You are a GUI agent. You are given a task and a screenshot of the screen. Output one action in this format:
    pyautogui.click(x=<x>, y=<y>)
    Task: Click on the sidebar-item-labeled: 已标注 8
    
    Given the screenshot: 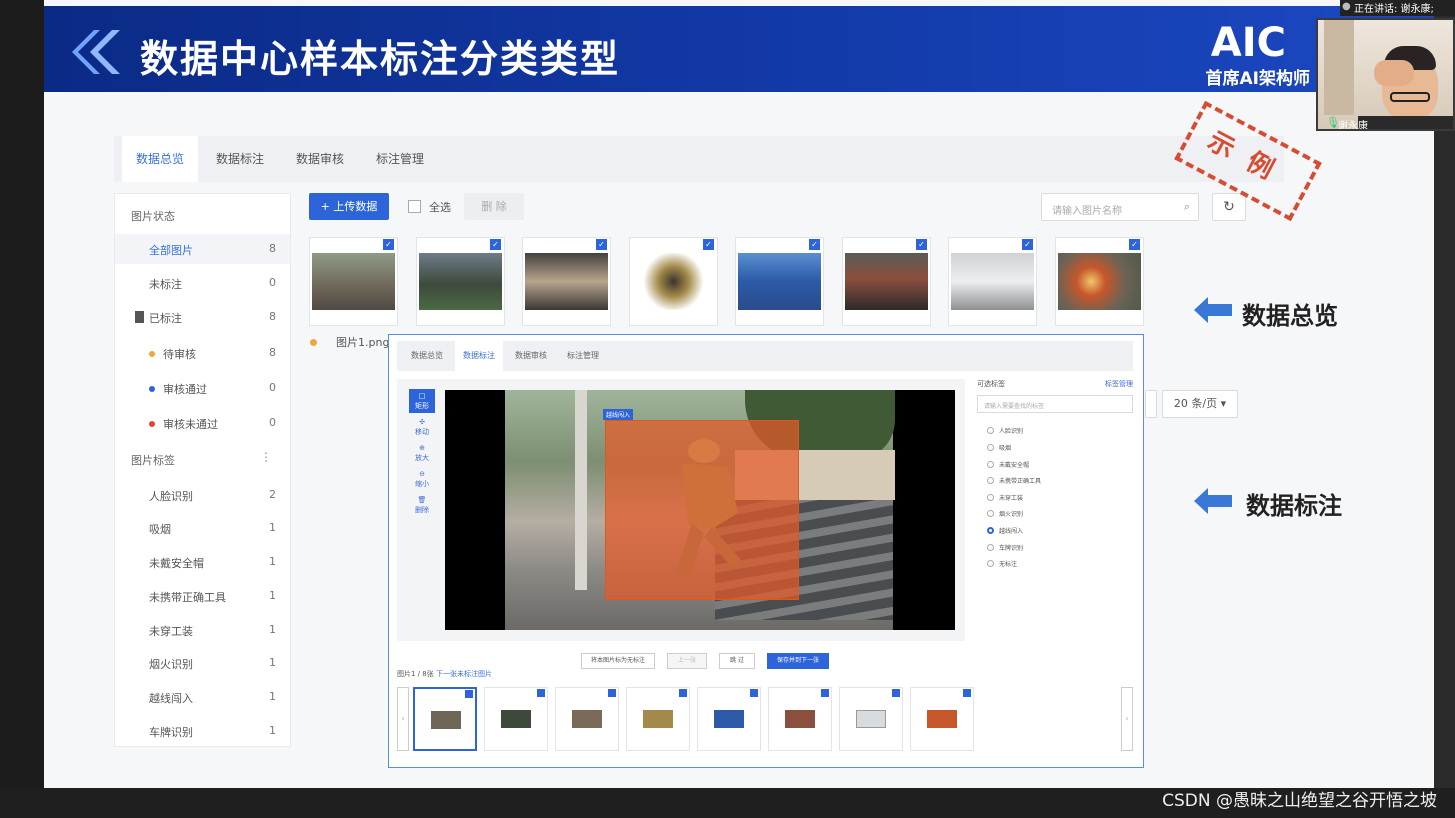 What is the action you would take?
    pyautogui.click(x=202, y=317)
    